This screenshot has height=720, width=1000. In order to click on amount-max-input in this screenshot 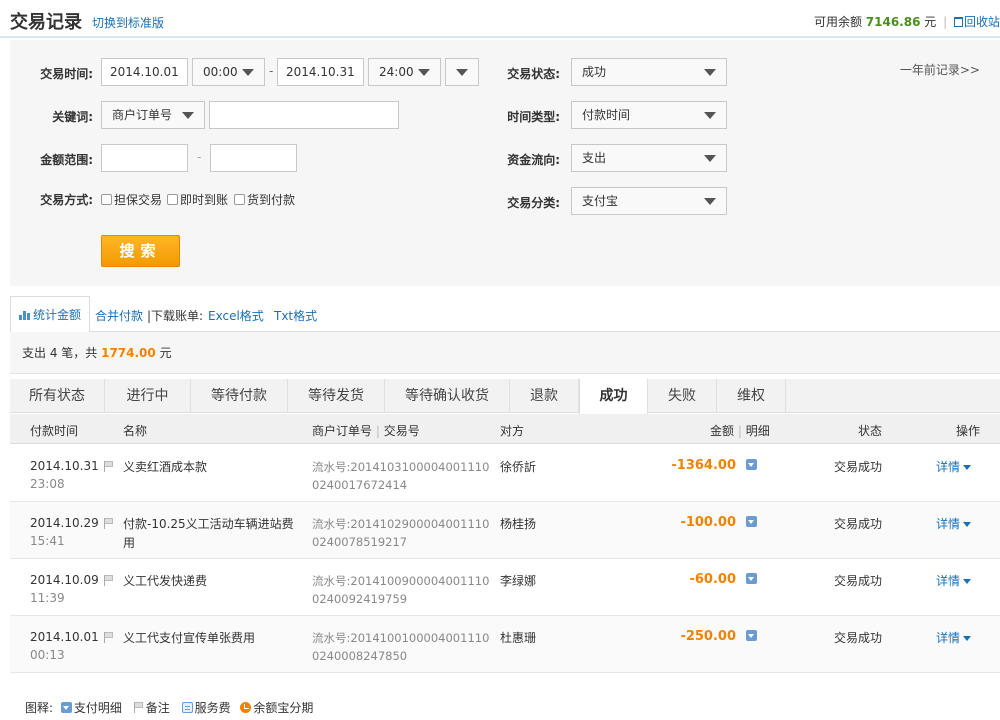, I will do `click(253, 158)`.